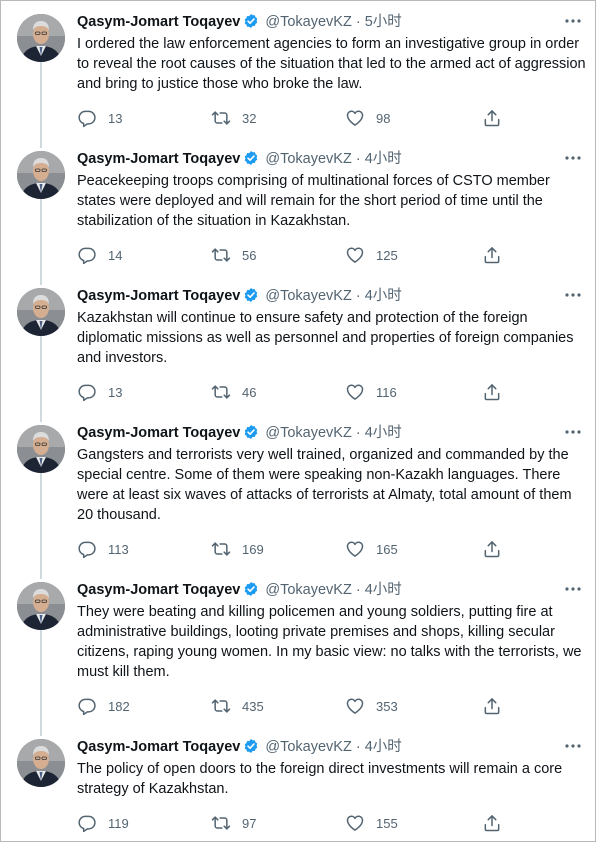 The height and width of the screenshot is (842, 596). Describe the element at coordinates (371, 392) in the screenshot. I see `like-button: 116` at that location.